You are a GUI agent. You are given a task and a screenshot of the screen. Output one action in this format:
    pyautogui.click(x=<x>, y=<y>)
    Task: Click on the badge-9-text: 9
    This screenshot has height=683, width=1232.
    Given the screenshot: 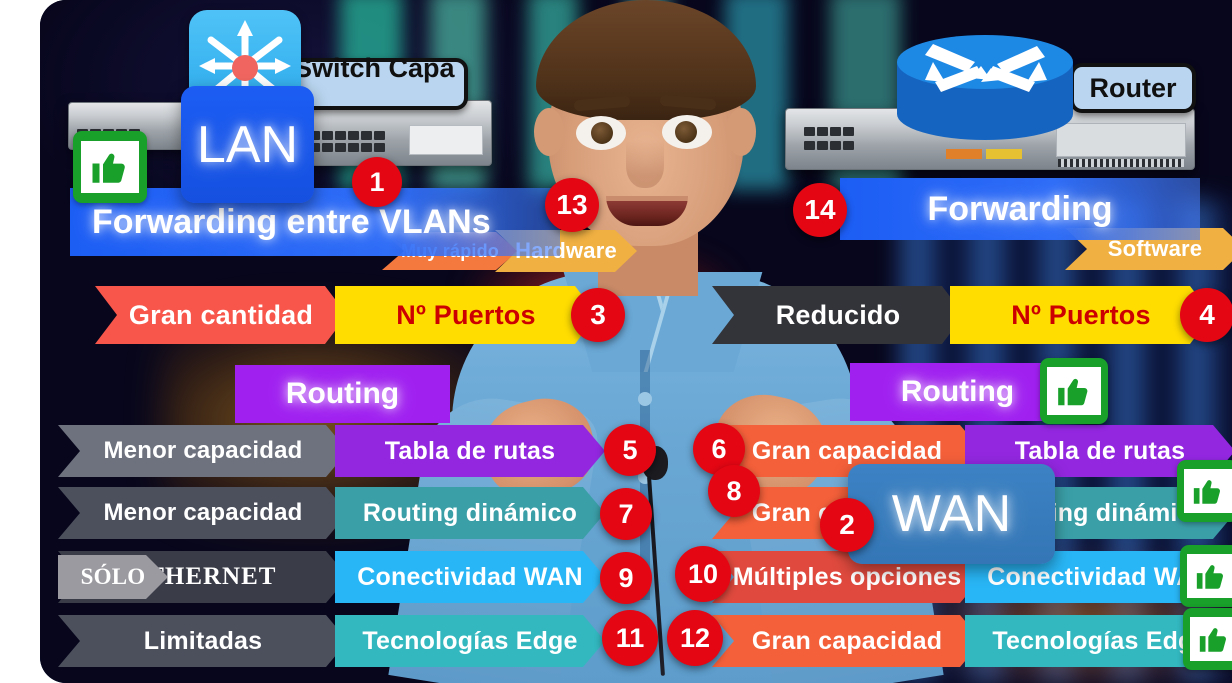 What is the action you would take?
    pyautogui.click(x=626, y=577)
    